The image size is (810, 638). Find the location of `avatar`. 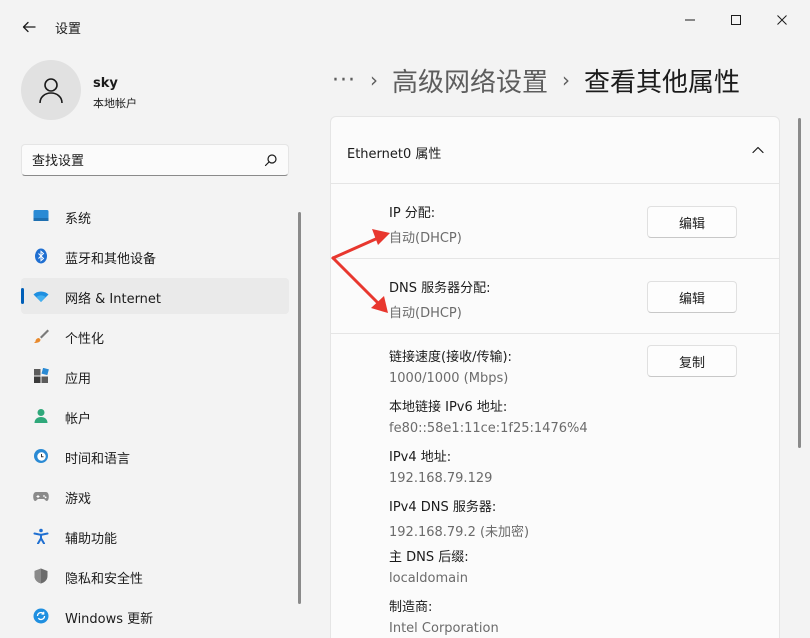

avatar is located at coordinates (51, 90).